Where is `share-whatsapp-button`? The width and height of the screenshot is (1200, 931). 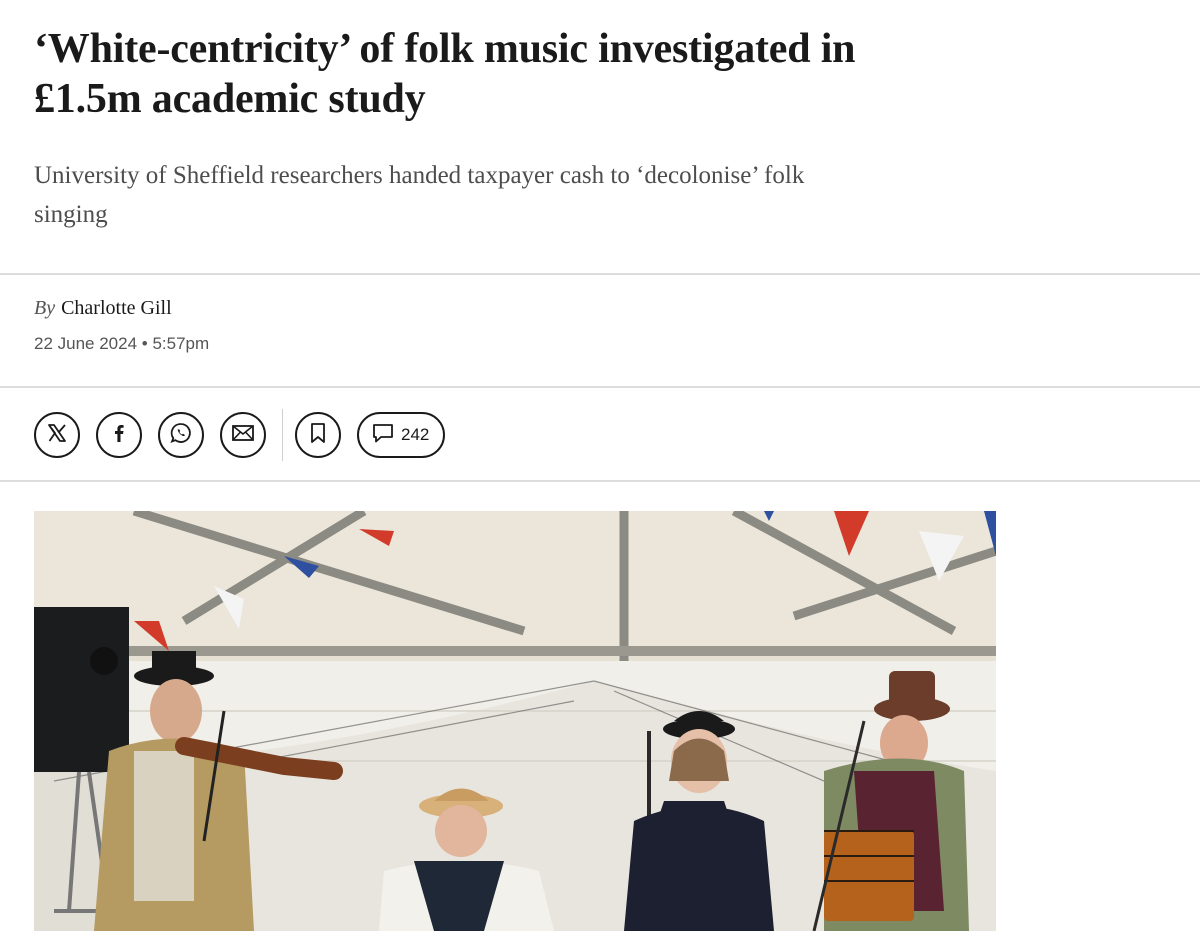
share-whatsapp-button is located at coordinates (181, 435).